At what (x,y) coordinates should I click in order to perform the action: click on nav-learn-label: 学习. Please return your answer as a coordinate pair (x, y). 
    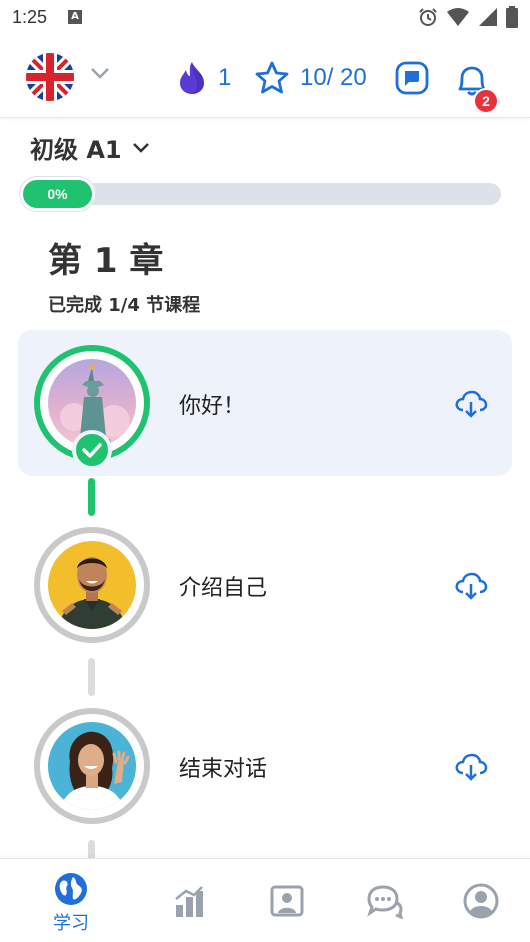
    Looking at the image, I should click on (71, 923).